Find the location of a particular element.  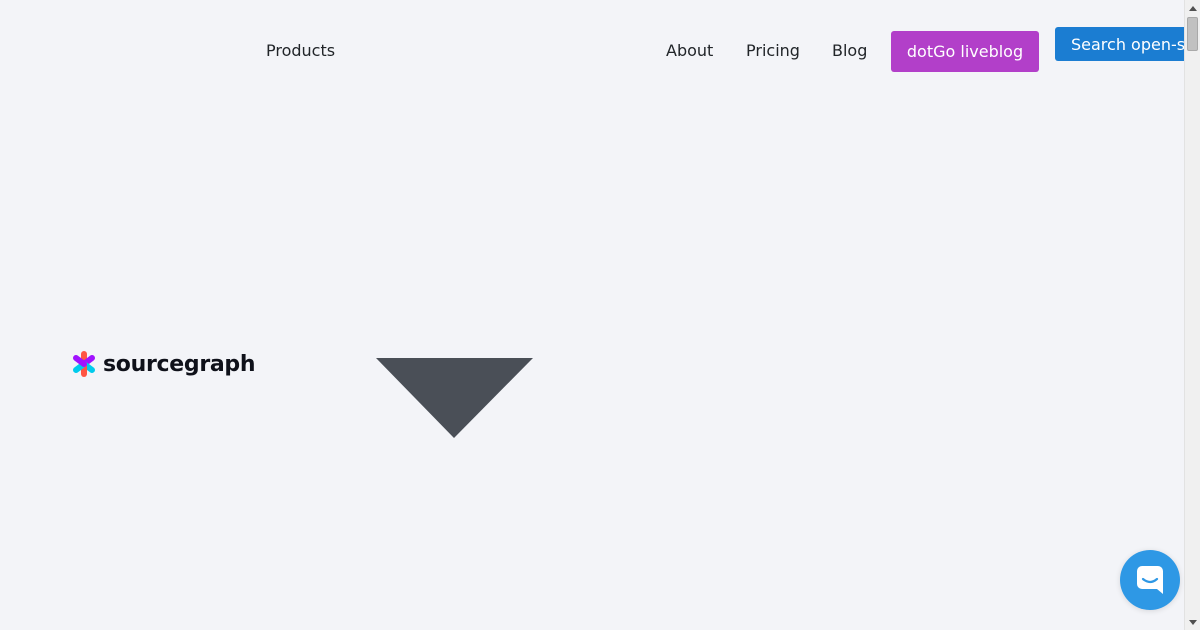

scrollbar-thumb is located at coordinates (1192, 34).